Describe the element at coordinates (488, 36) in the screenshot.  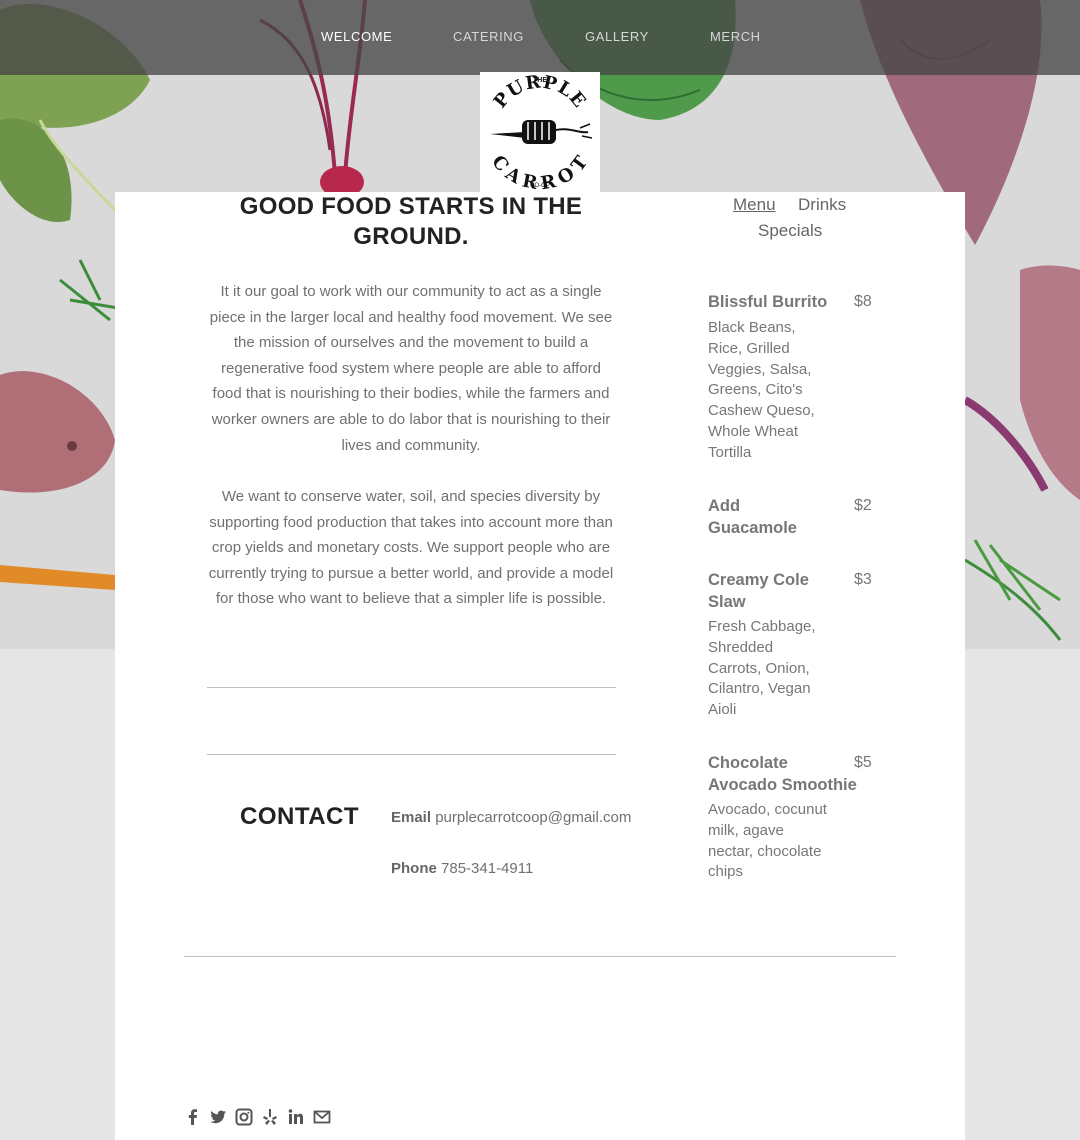
I see `nav-catering: CATERING` at that location.